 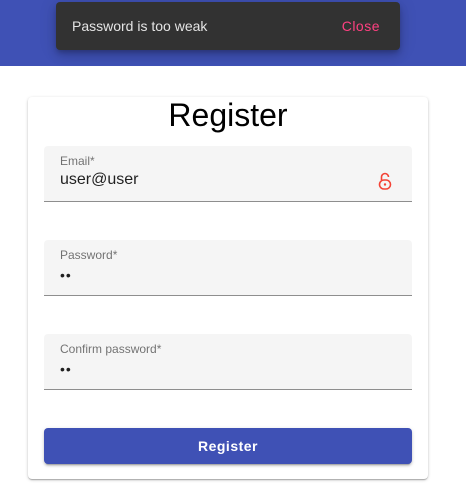 What do you see at coordinates (228, 446) in the screenshot?
I see `register-button: Register` at bounding box center [228, 446].